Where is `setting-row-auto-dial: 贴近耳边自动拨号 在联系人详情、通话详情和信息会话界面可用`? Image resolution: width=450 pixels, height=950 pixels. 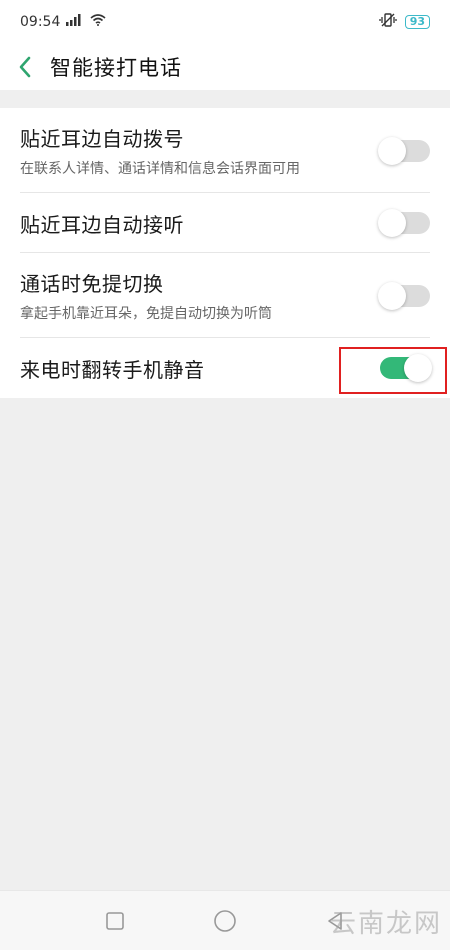
setting-row-auto-dial: 贴近耳边自动拨号 在联系人详情、通话详情和信息会话界面可用 is located at coordinates (225, 150).